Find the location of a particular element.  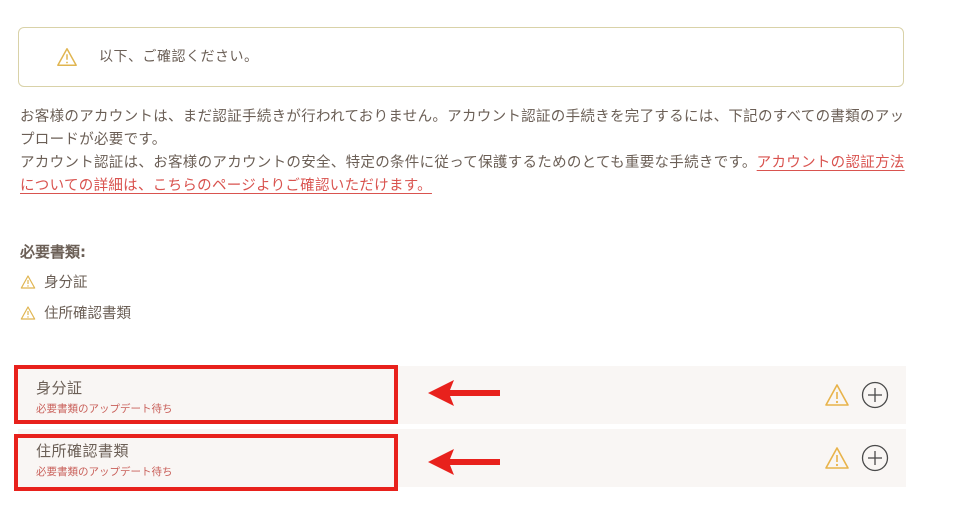

document-name: 住所確認書類 is located at coordinates (83, 451).